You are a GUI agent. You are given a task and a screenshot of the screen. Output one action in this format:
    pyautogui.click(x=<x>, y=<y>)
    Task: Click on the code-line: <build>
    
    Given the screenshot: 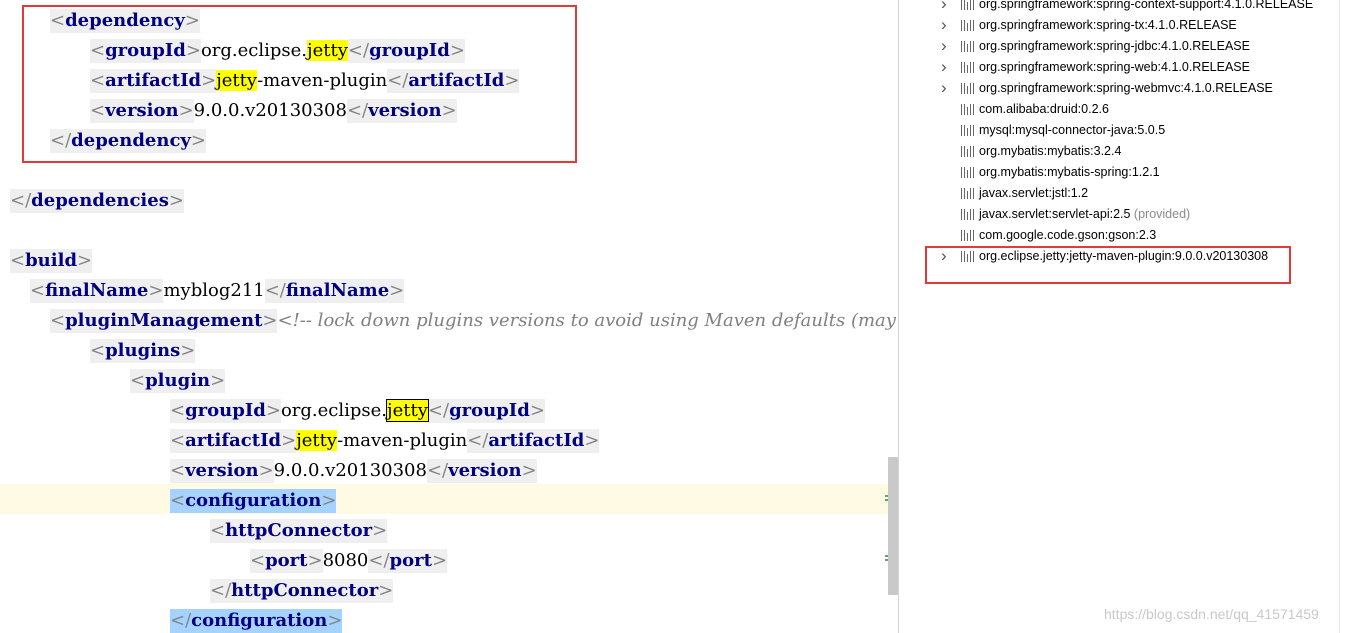 What is the action you would take?
    pyautogui.click(x=51, y=261)
    